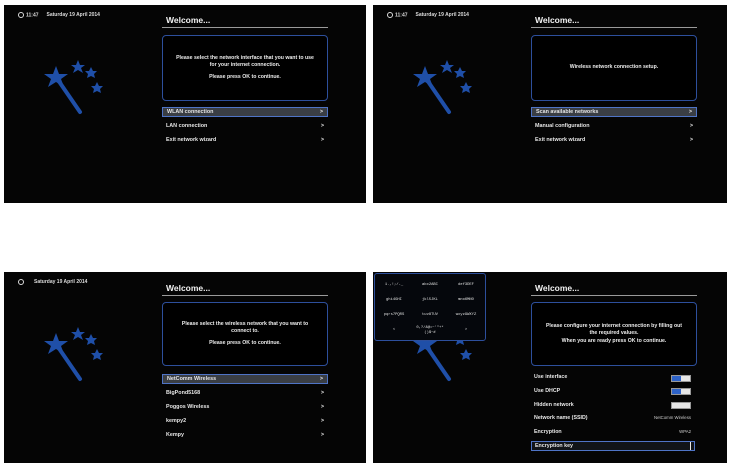 The height and width of the screenshot is (463, 730). Describe the element at coordinates (612, 432) in the screenshot. I see `encryption-row: Encryption WPA2` at that location.